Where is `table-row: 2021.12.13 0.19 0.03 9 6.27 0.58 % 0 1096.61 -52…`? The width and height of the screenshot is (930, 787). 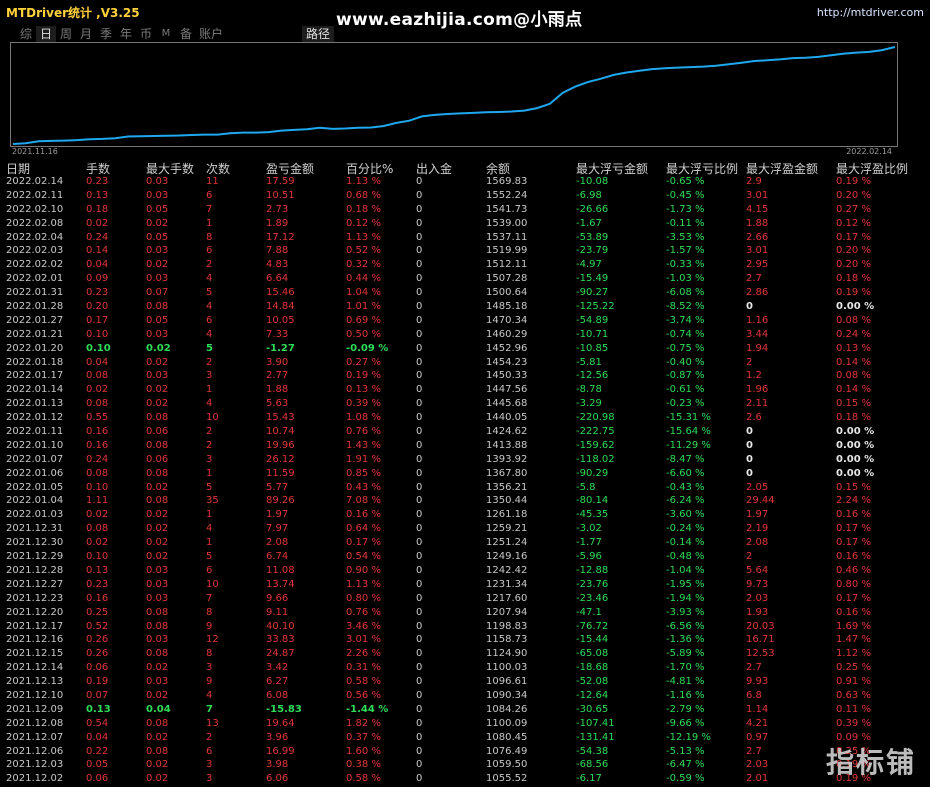
table-row: 2021.12.13 0.19 0.03 9 6.27 0.58 % 0 1096.61 -52… is located at coordinates (465, 682).